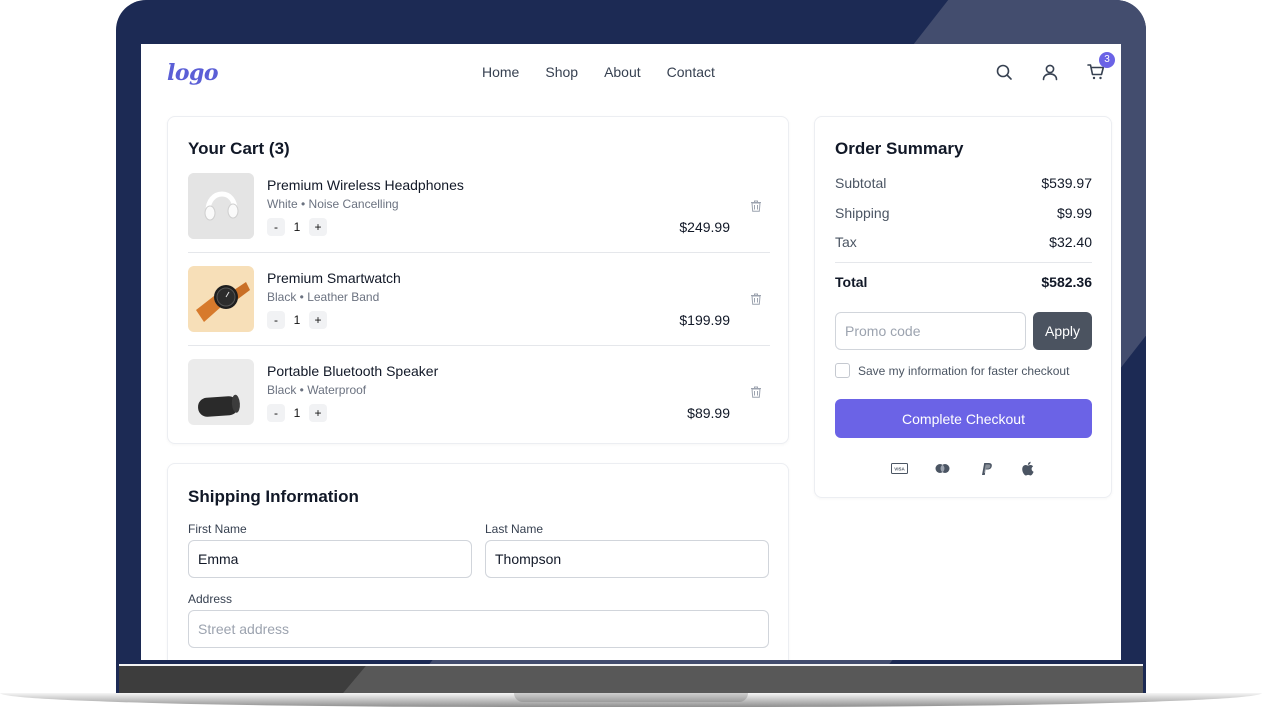 This screenshot has height=725, width=1262. Describe the element at coordinates (217, 529) in the screenshot. I see `first-name-label: First Name` at that location.